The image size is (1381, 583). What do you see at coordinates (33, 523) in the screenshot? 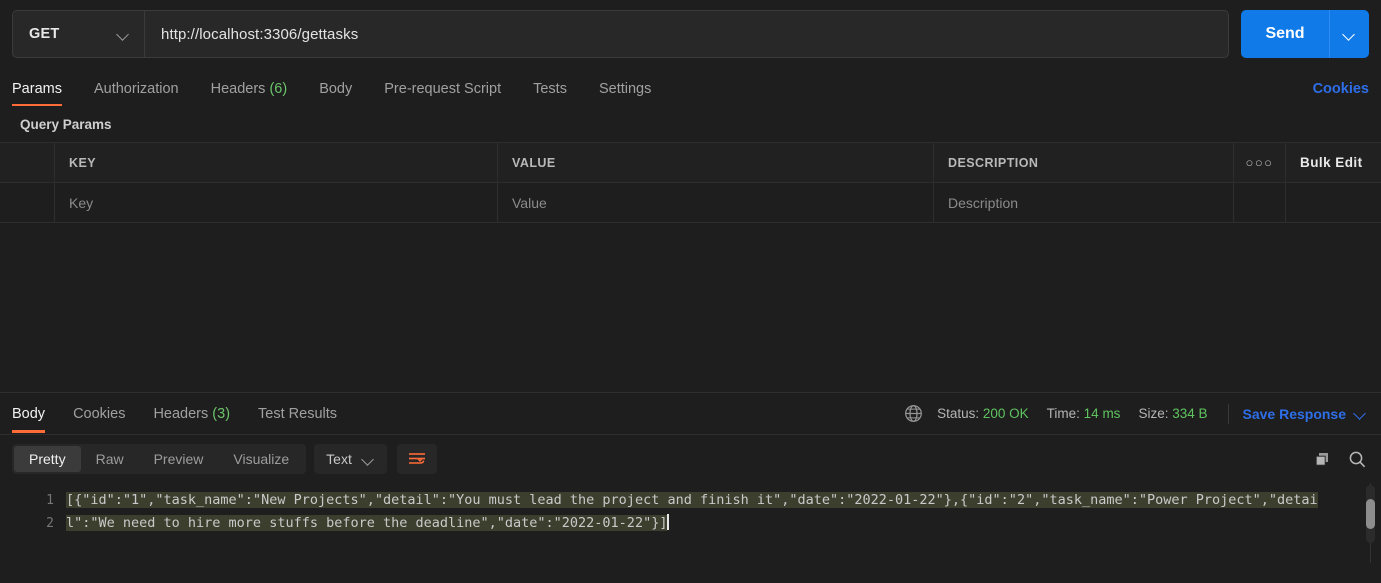
I see `line-number-gutter: 1 2` at bounding box center [33, 523].